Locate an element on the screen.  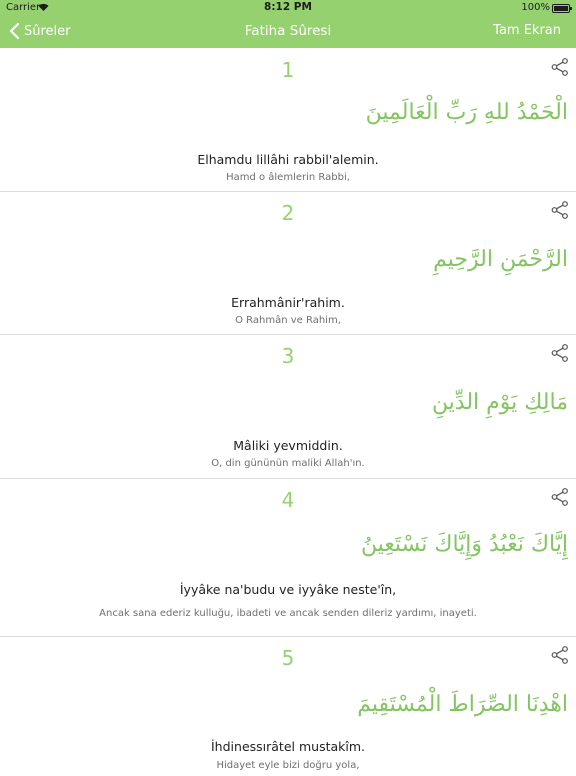
arabic-text: إِيَّاكَ نَعْبُدُ وَإِيَّاكَ نَسْتَعِينُ is located at coordinates (464, 544).